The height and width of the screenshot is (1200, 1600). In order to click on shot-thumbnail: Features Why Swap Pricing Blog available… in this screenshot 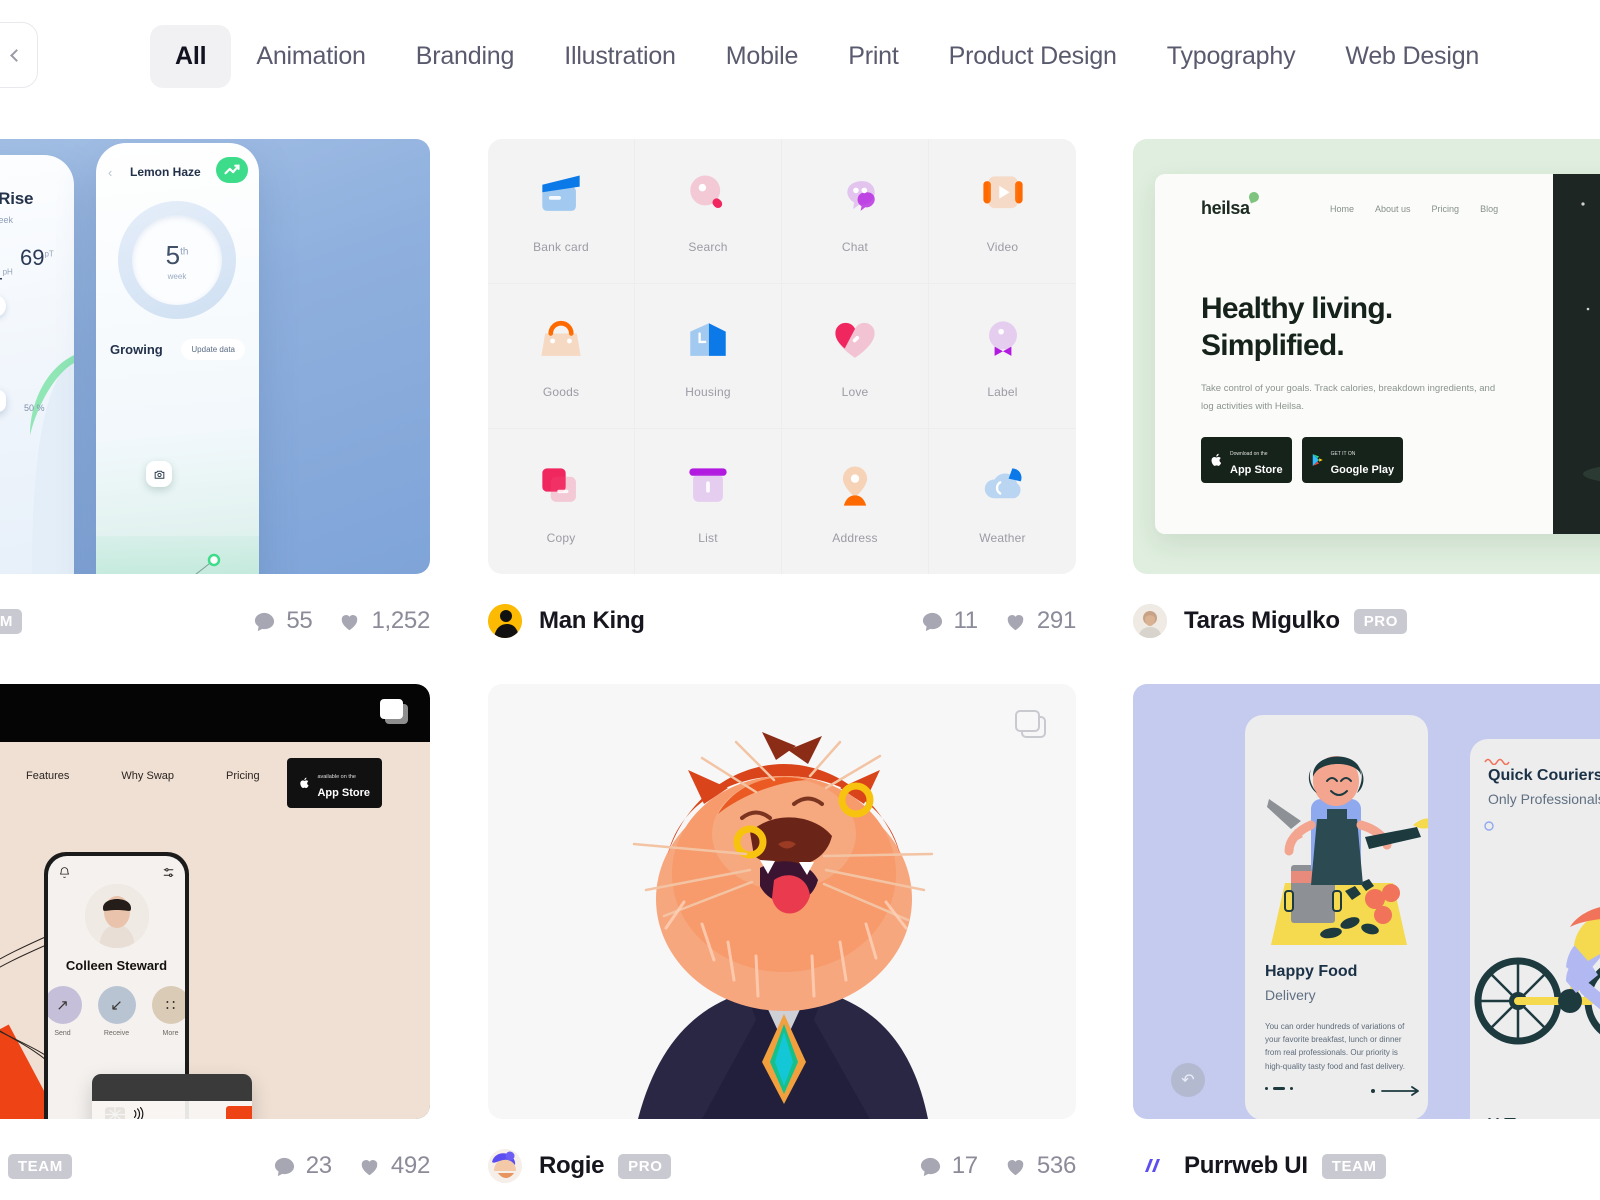, I will do `click(215, 901)`.